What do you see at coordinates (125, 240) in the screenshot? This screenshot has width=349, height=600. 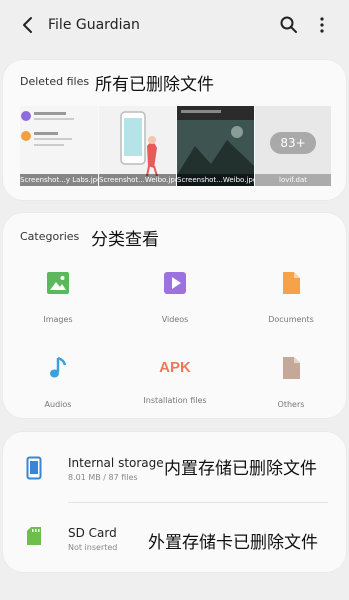 I see `categories-annotation: 分类查看` at bounding box center [125, 240].